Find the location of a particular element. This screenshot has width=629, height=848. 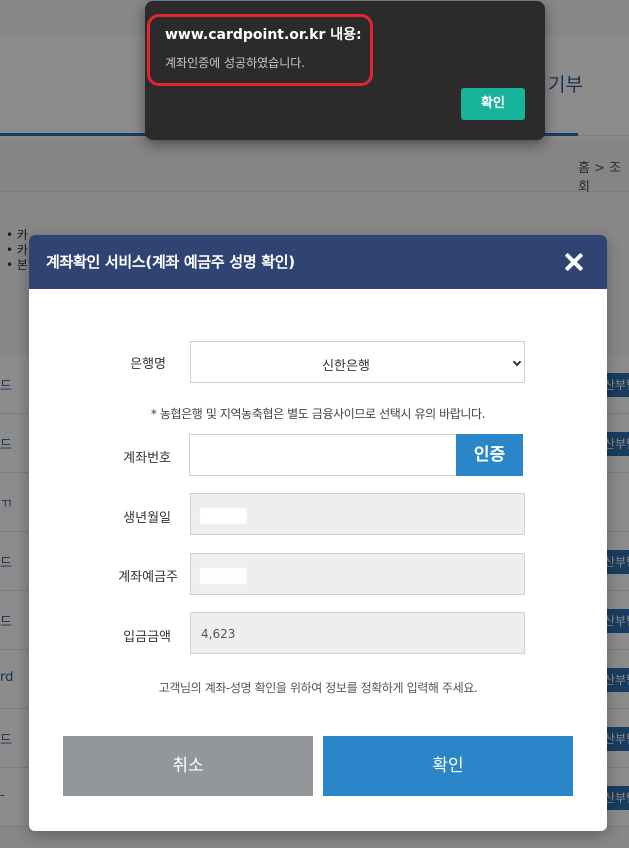

bank-select-value: 신한은행 is located at coordinates (346, 366).